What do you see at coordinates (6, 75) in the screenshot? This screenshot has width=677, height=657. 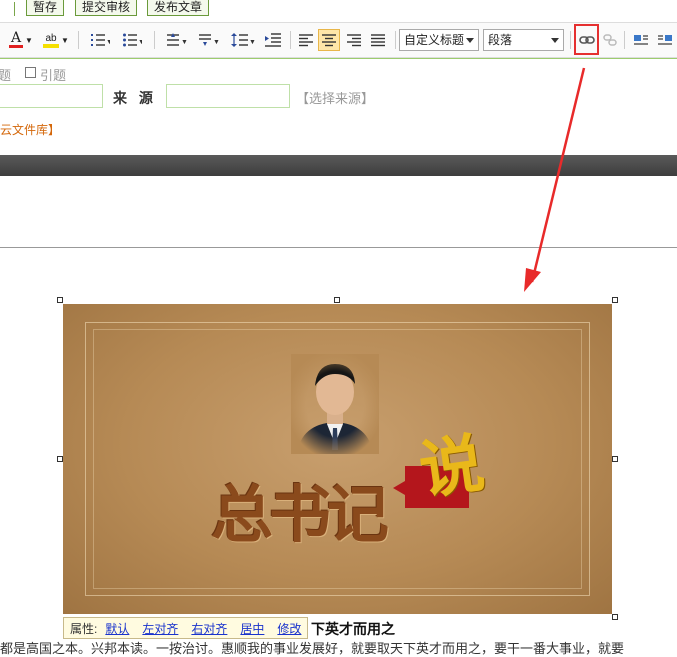 I see `title-option-label: 题` at bounding box center [6, 75].